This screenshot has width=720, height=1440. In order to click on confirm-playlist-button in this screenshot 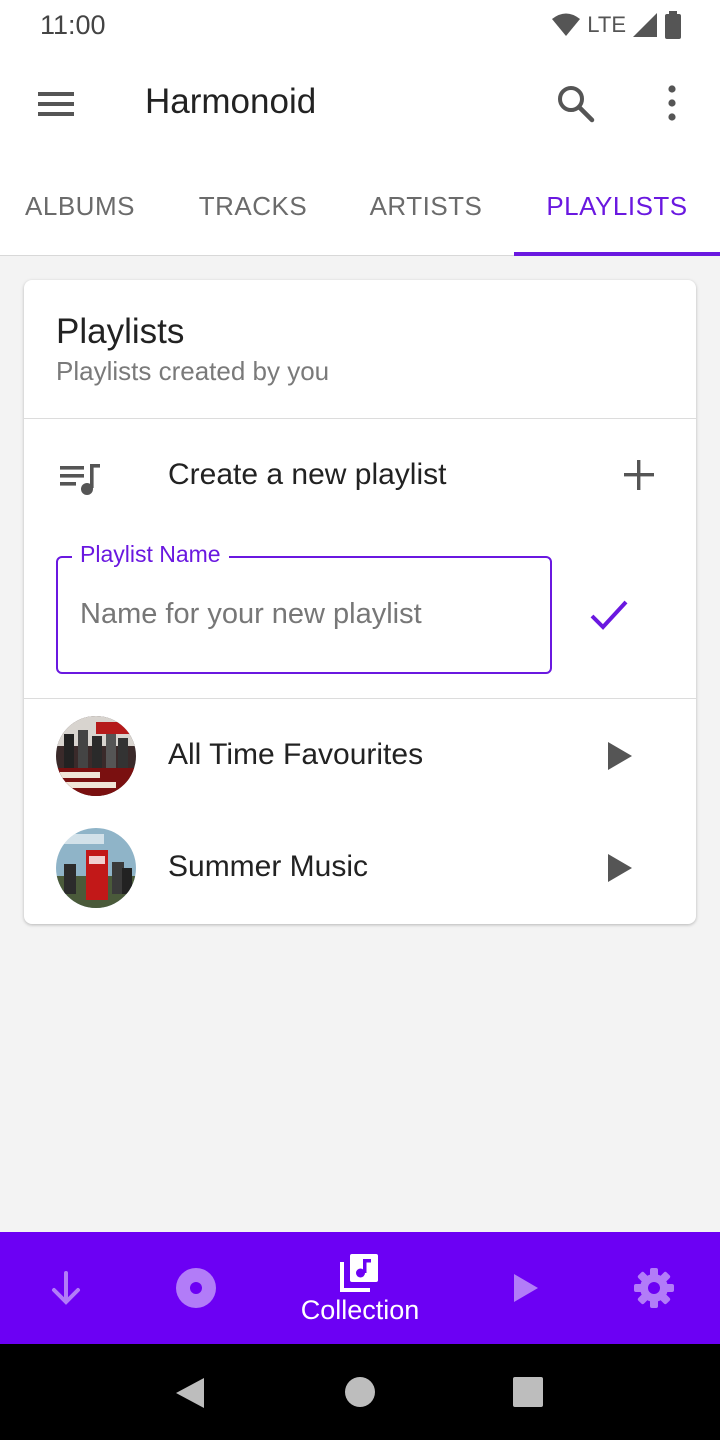, I will do `click(609, 615)`.